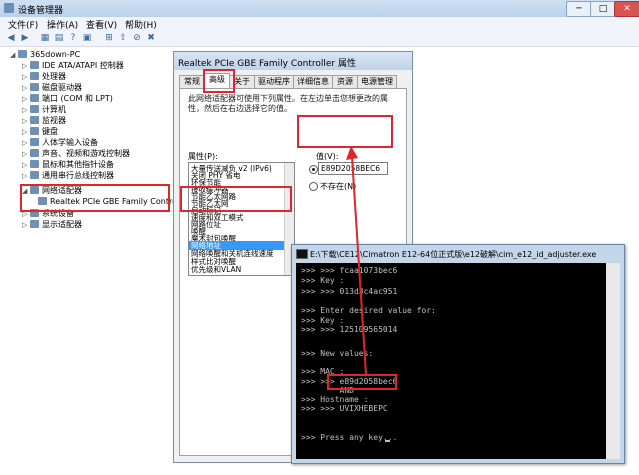  Describe the element at coordinates (349, 329) in the screenshot. I see `console-line: >>> >>> 125109565014` at that location.